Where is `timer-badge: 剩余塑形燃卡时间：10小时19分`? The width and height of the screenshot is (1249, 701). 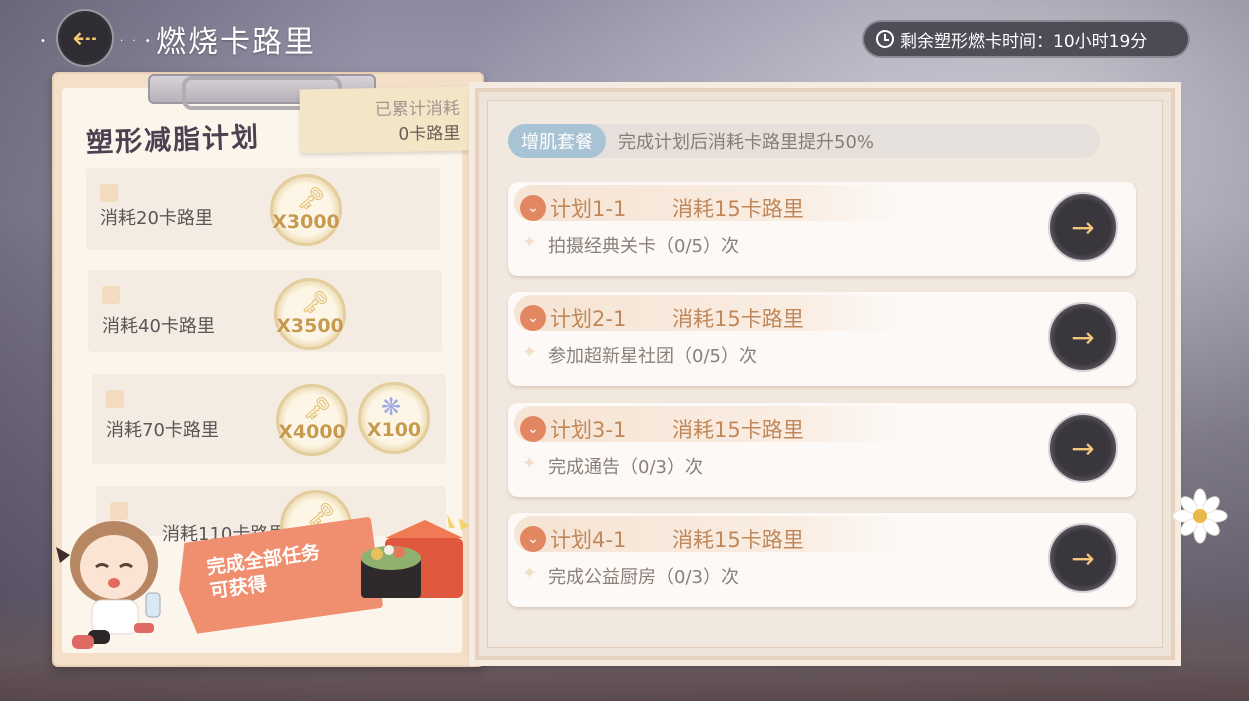 timer-badge: 剩余塑形燃卡时间：10小时19分 is located at coordinates (1026, 39).